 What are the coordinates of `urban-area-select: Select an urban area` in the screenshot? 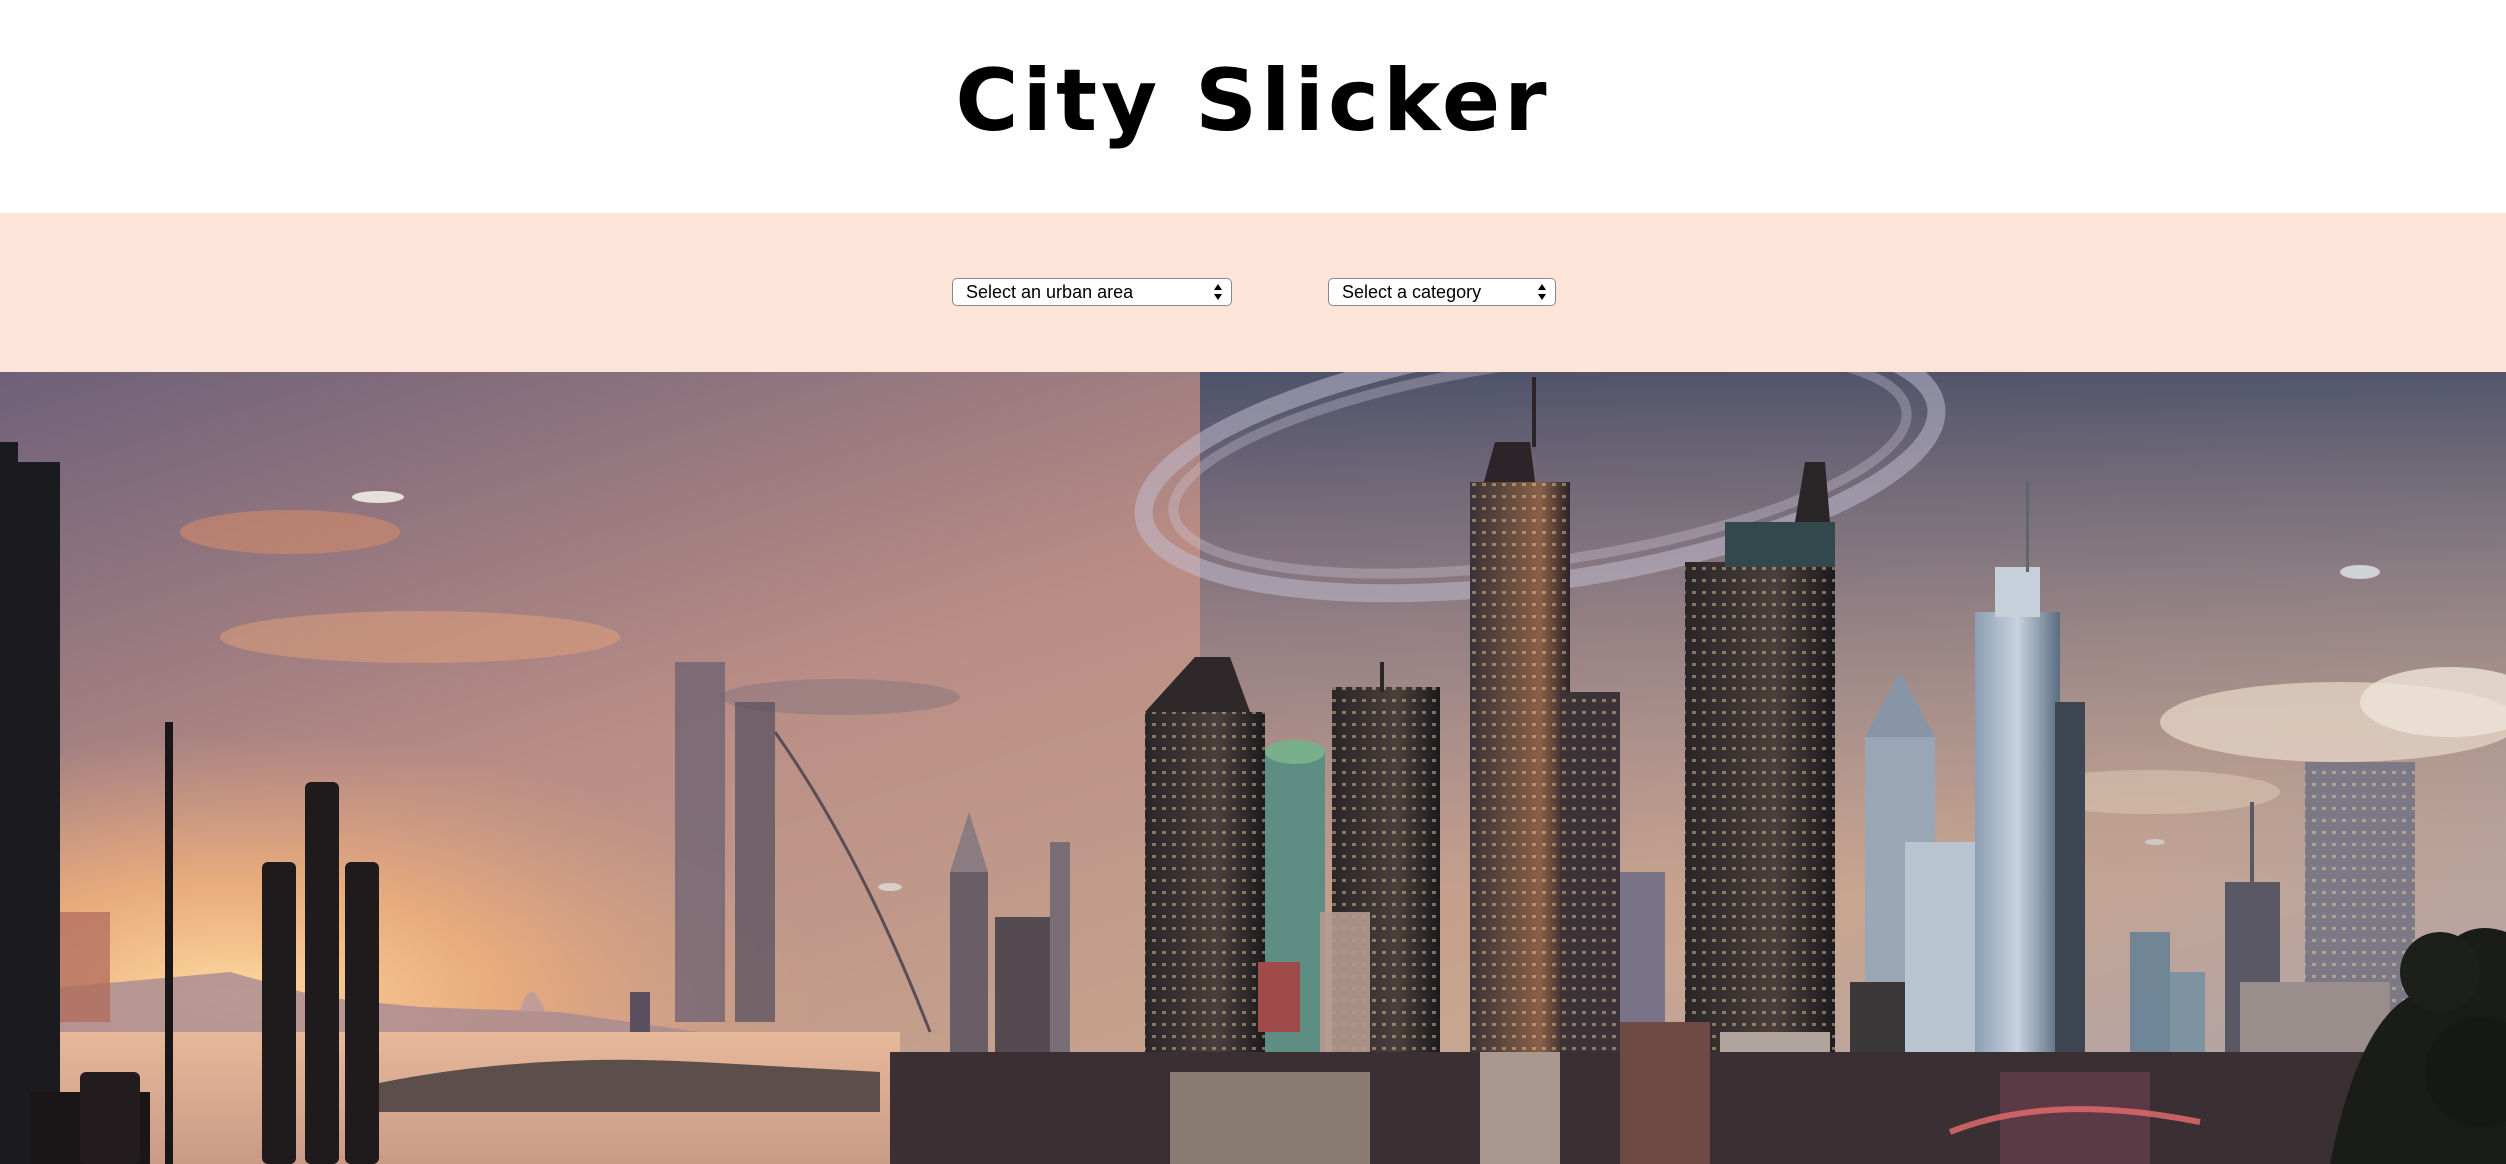 It's located at (1092, 292).